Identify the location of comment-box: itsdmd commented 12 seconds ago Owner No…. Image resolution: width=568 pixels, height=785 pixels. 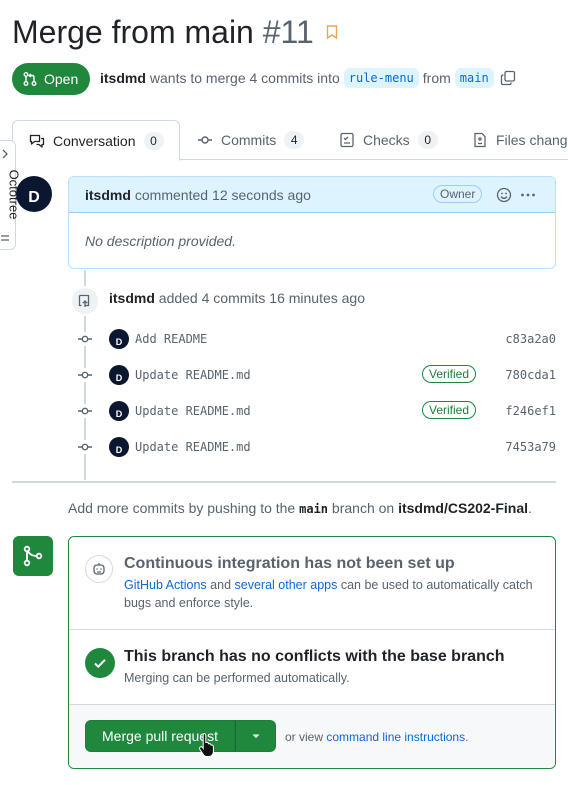
(312, 222).